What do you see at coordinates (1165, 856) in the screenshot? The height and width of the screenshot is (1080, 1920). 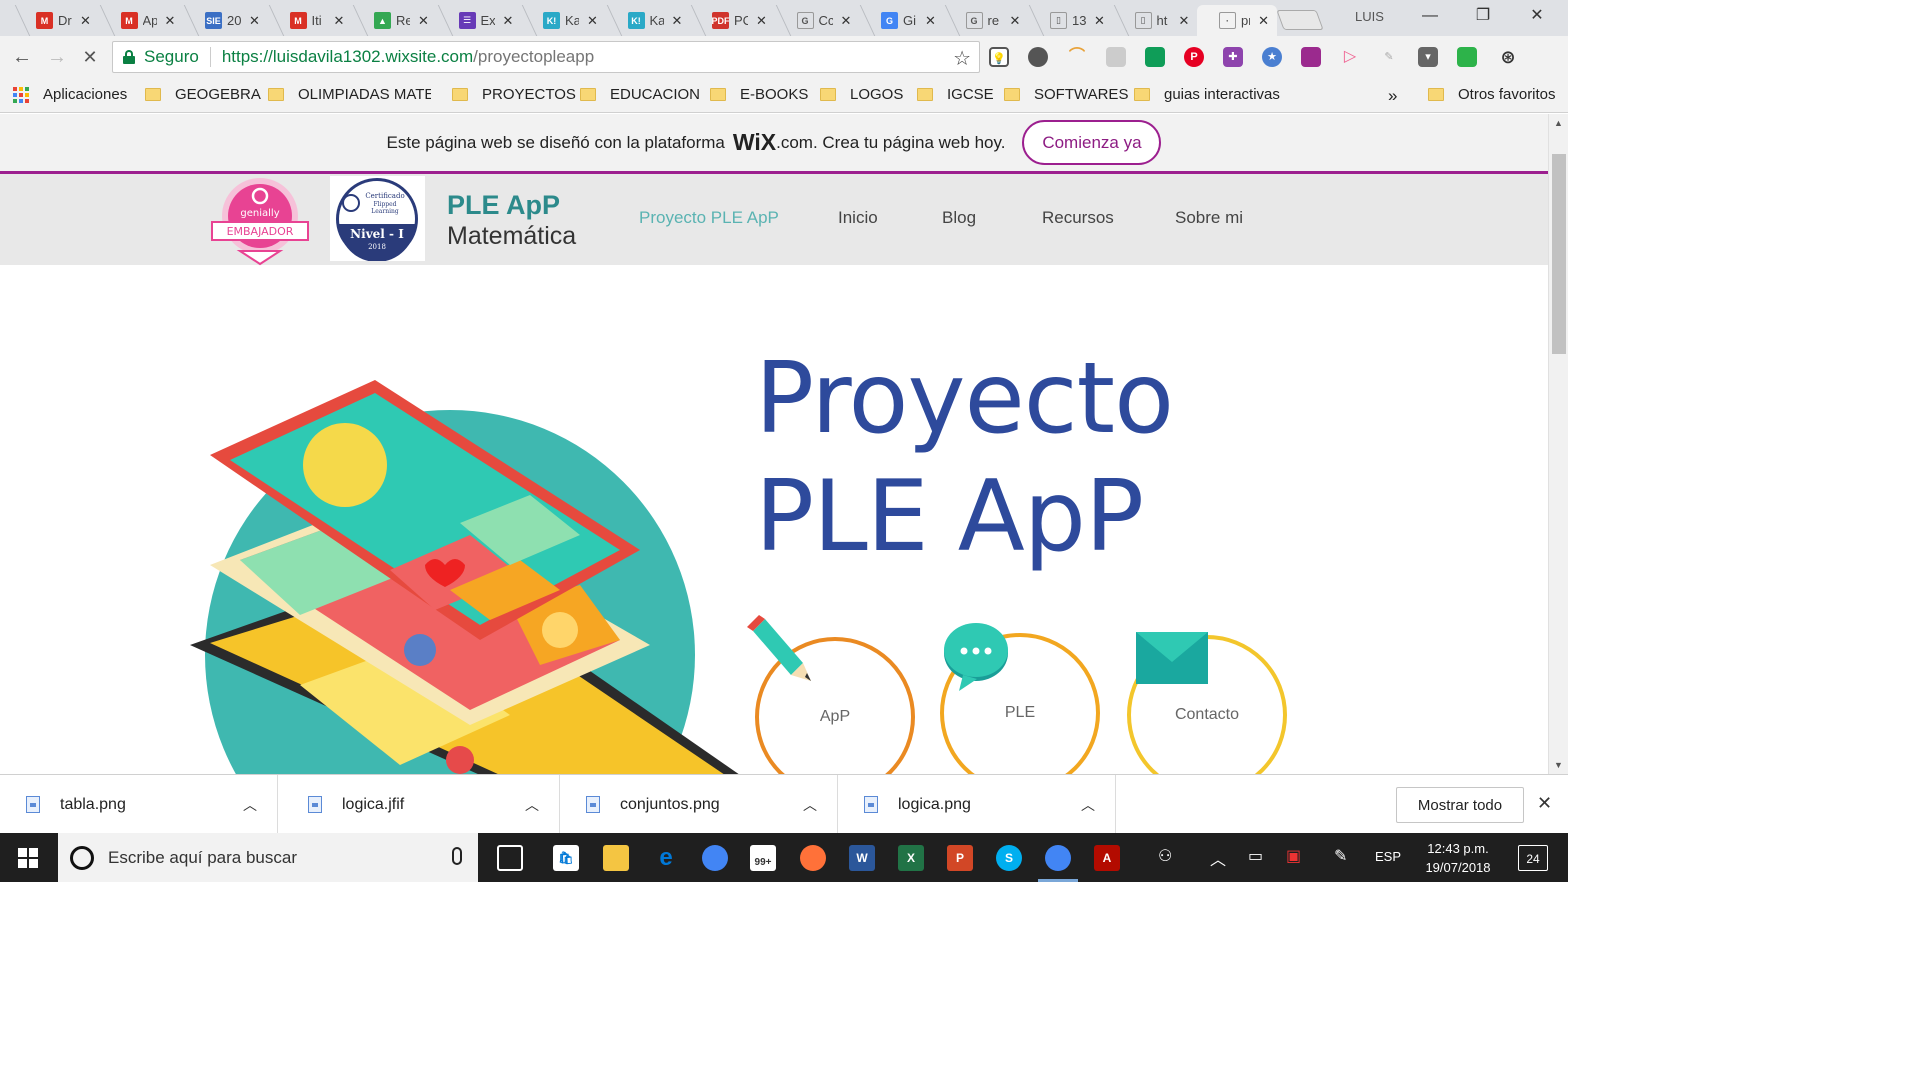 I see `people-icon: ⚇` at bounding box center [1165, 856].